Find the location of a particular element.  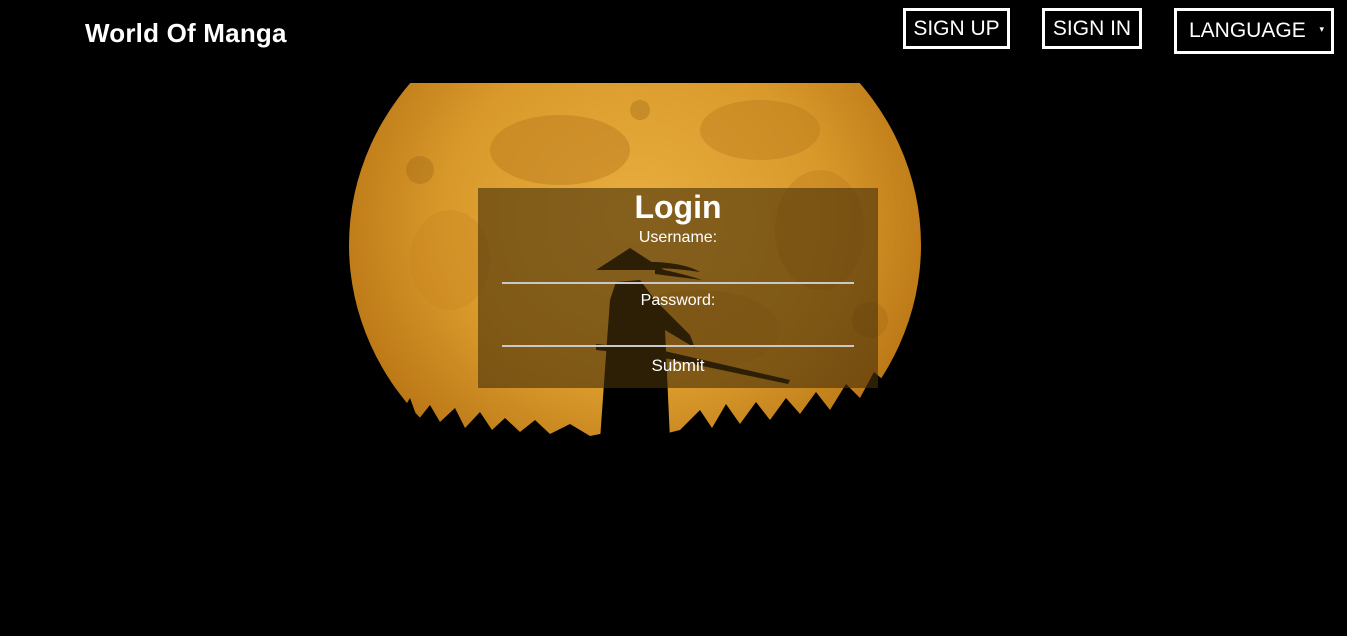

password-input is located at coordinates (678, 334).